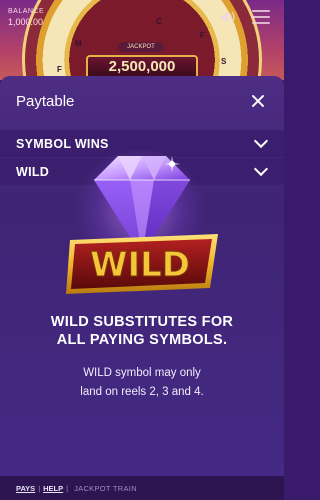 The height and width of the screenshot is (500, 320). I want to click on title-line: ALL PAYING SYMBOLS., so click(142, 340).